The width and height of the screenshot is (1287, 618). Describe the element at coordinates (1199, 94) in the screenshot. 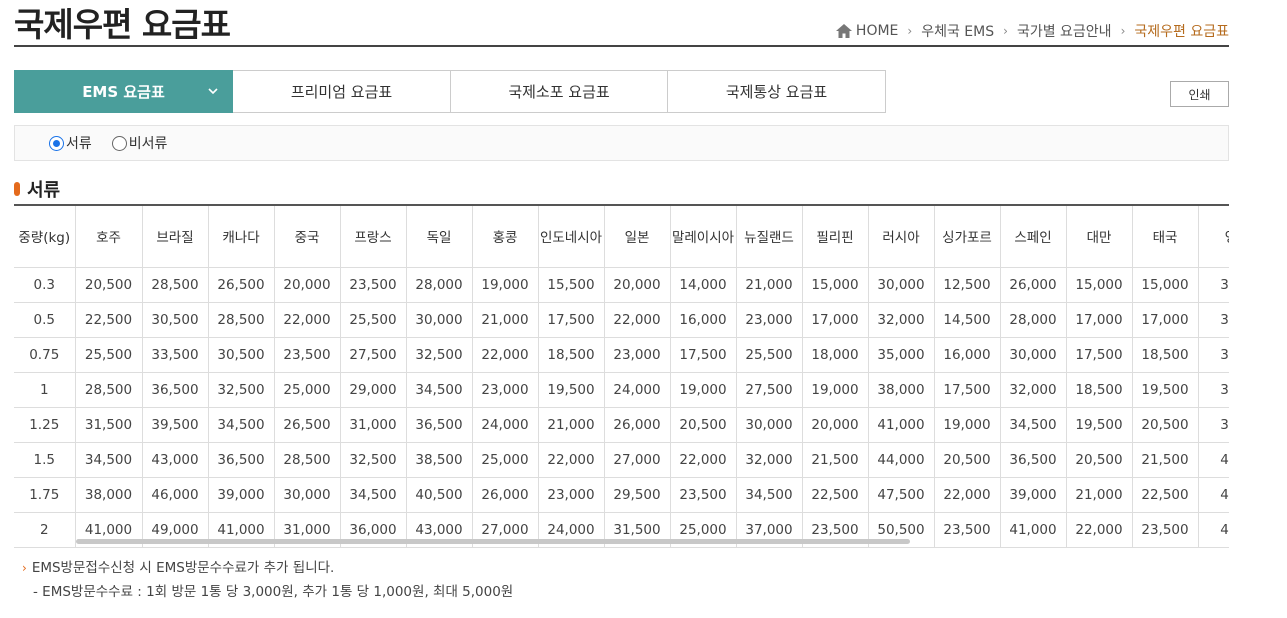

I see `print-button: 인쇄` at that location.